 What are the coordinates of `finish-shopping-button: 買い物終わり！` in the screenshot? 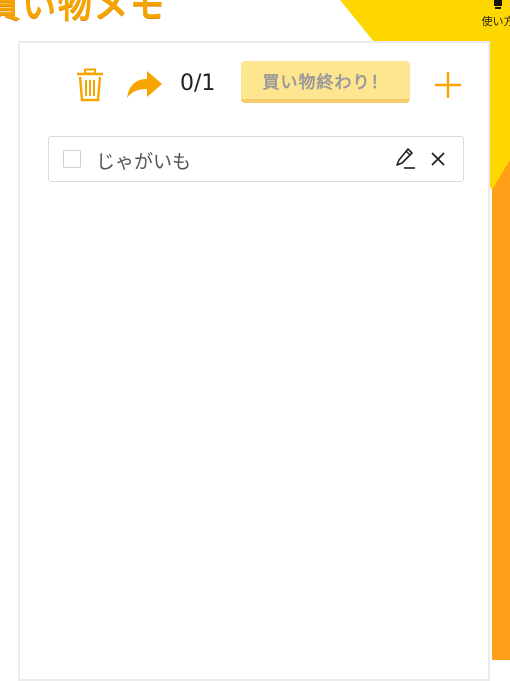 It's located at (325, 82).